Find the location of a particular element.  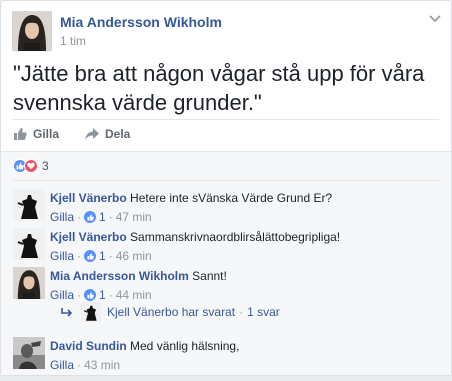

comment-timestamp: 46 min is located at coordinates (134, 256).